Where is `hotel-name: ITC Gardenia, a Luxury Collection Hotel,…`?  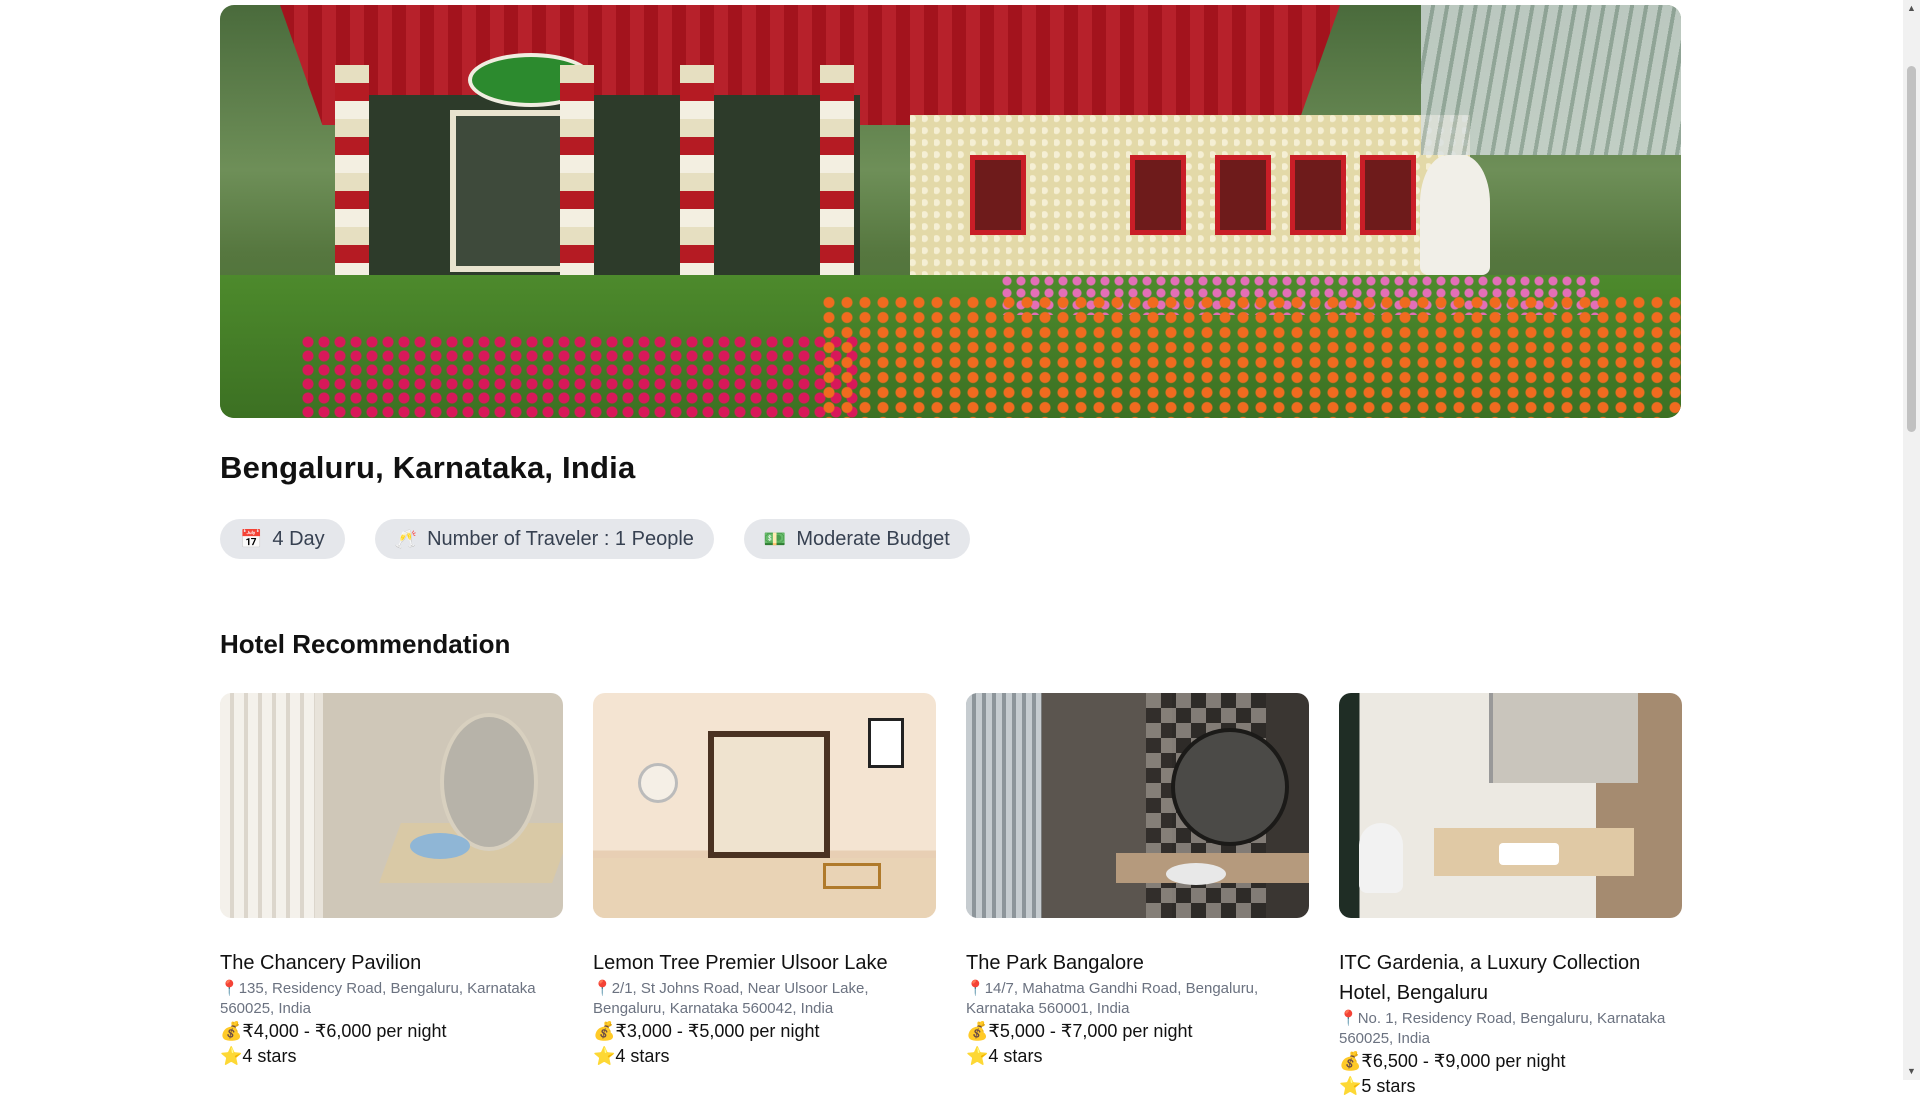 hotel-name: ITC Gardenia, a Luxury Collection Hotel,… is located at coordinates (1490, 978).